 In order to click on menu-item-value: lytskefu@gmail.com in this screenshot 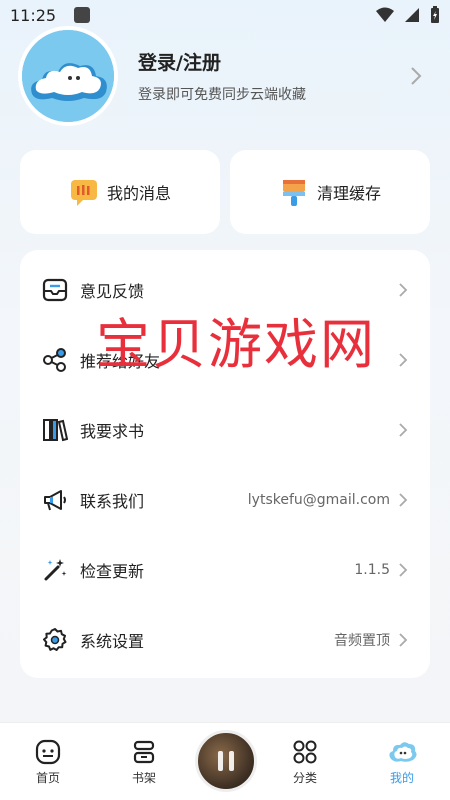, I will do `click(318, 500)`.